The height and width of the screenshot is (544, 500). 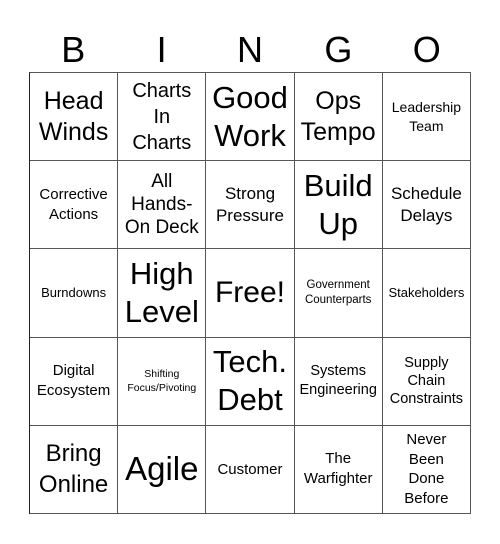 I want to click on cell-text: Leadership Team, so click(x=426, y=116).